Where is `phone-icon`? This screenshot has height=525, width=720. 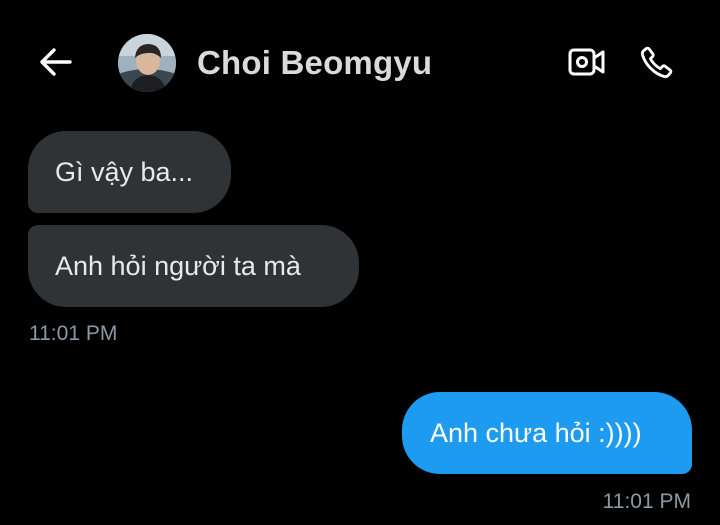
phone-icon is located at coordinates (656, 62).